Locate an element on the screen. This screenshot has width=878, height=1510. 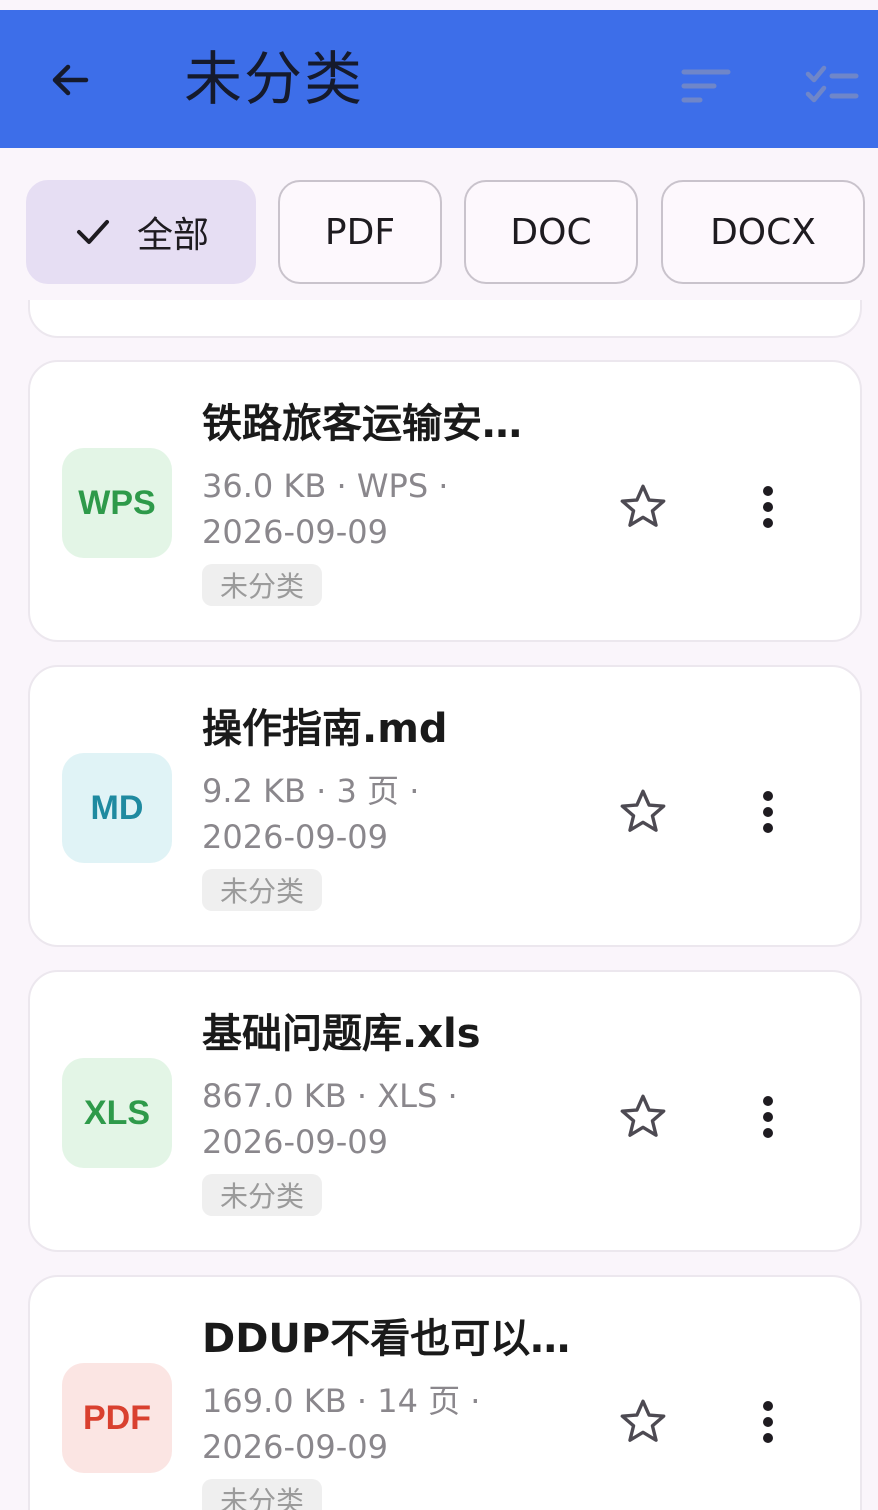
filter-chip-docx: DOCX is located at coordinates (763, 232).